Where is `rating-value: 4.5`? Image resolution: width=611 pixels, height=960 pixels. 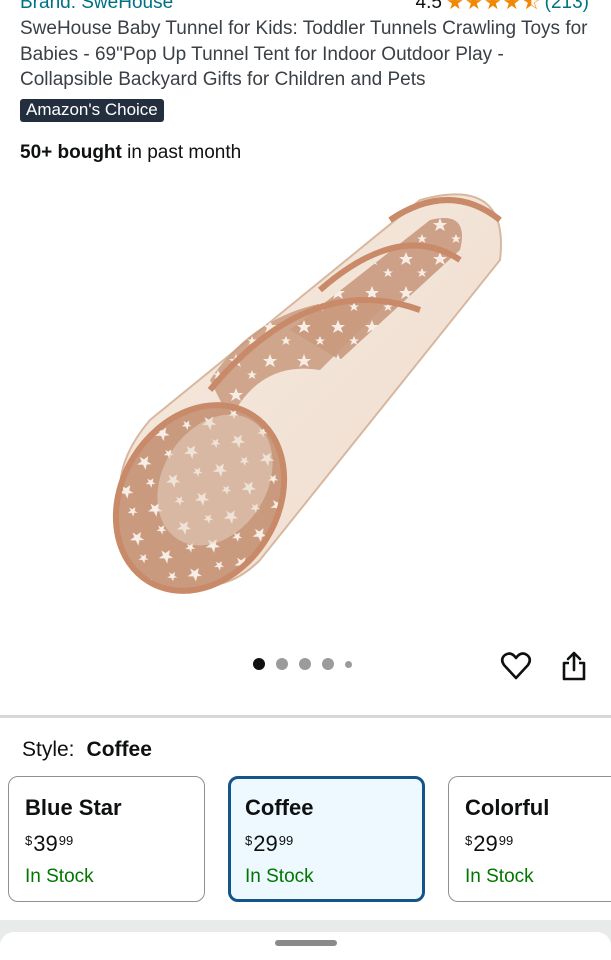
rating-value: 4.5 is located at coordinates (428, 6).